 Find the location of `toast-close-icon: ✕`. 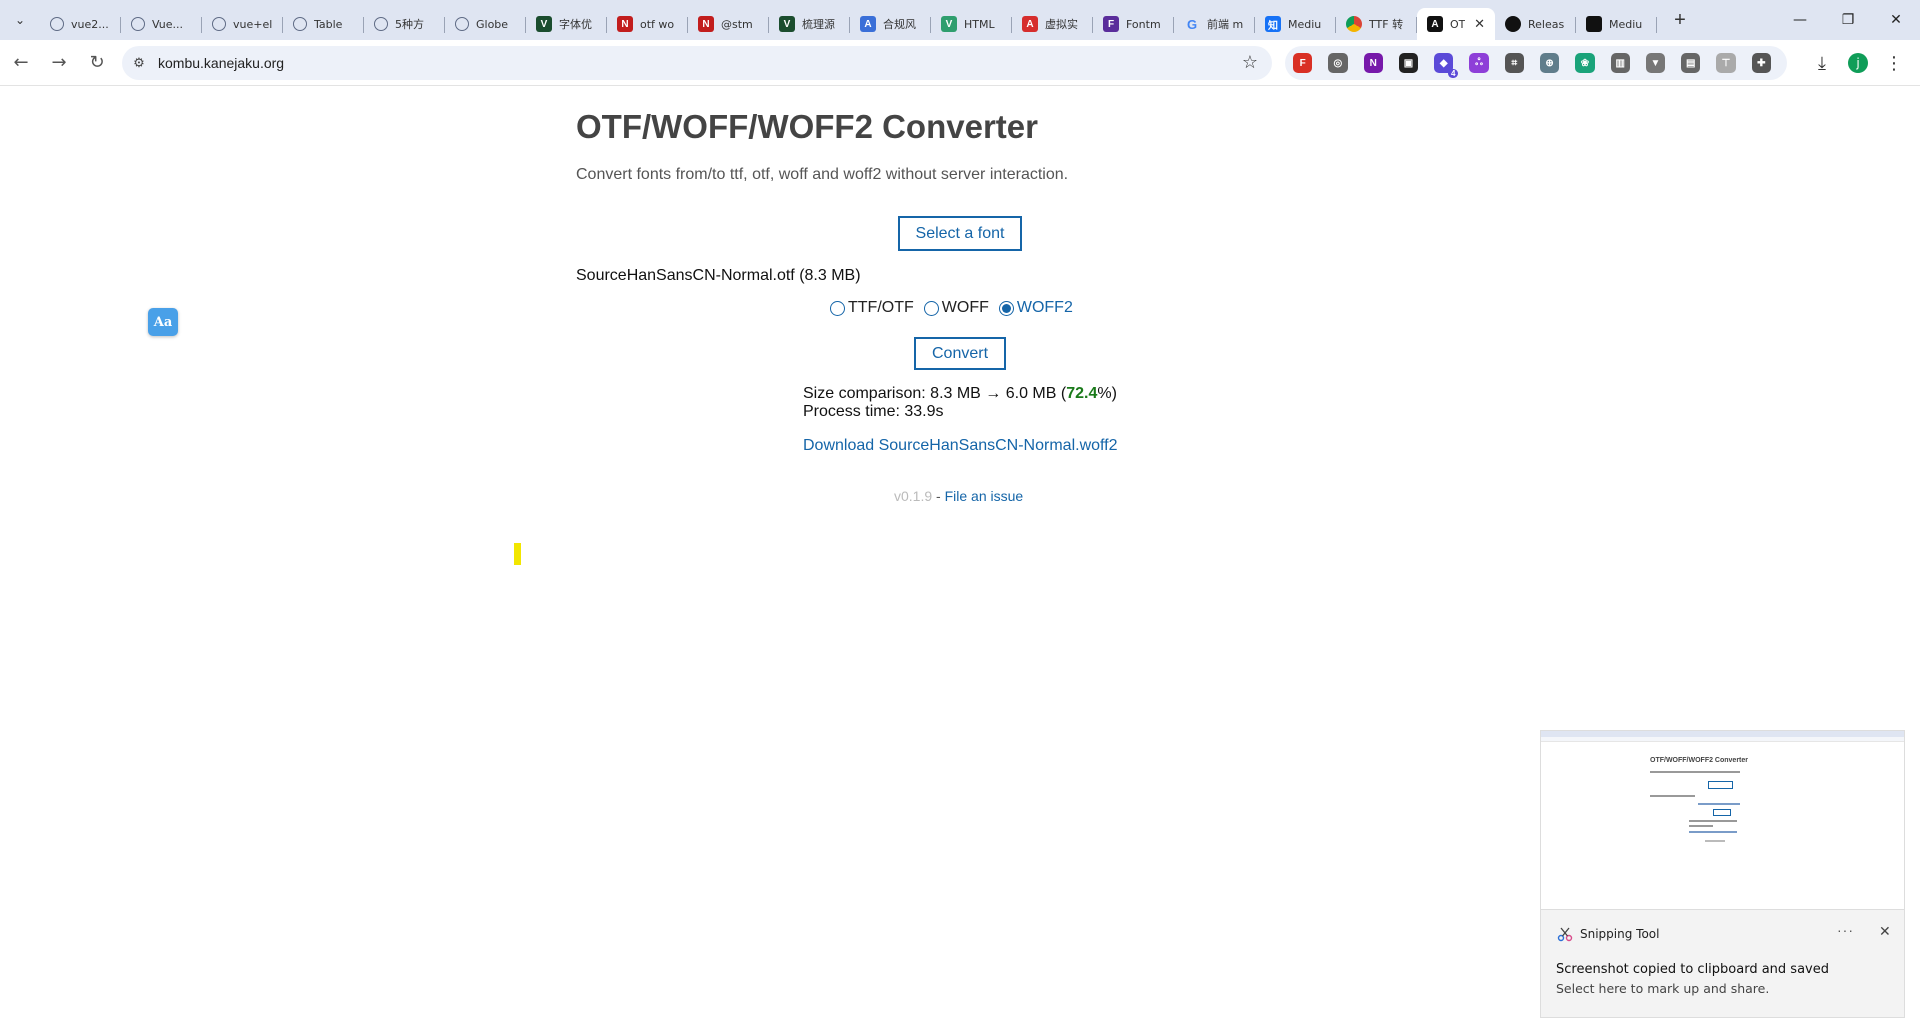

toast-close-icon: ✕ is located at coordinates (1885, 932).